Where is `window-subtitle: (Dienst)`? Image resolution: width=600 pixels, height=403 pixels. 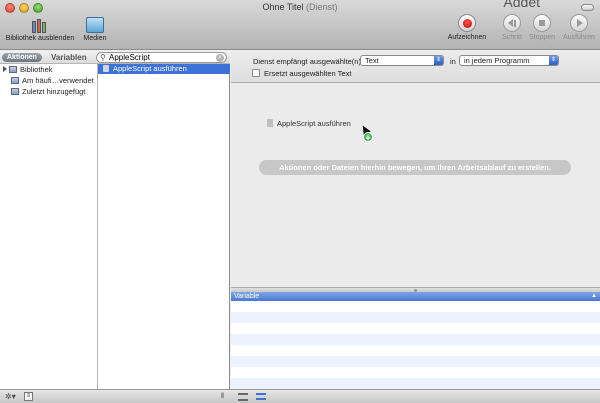
window-subtitle: (Dienst) is located at coordinates (322, 7).